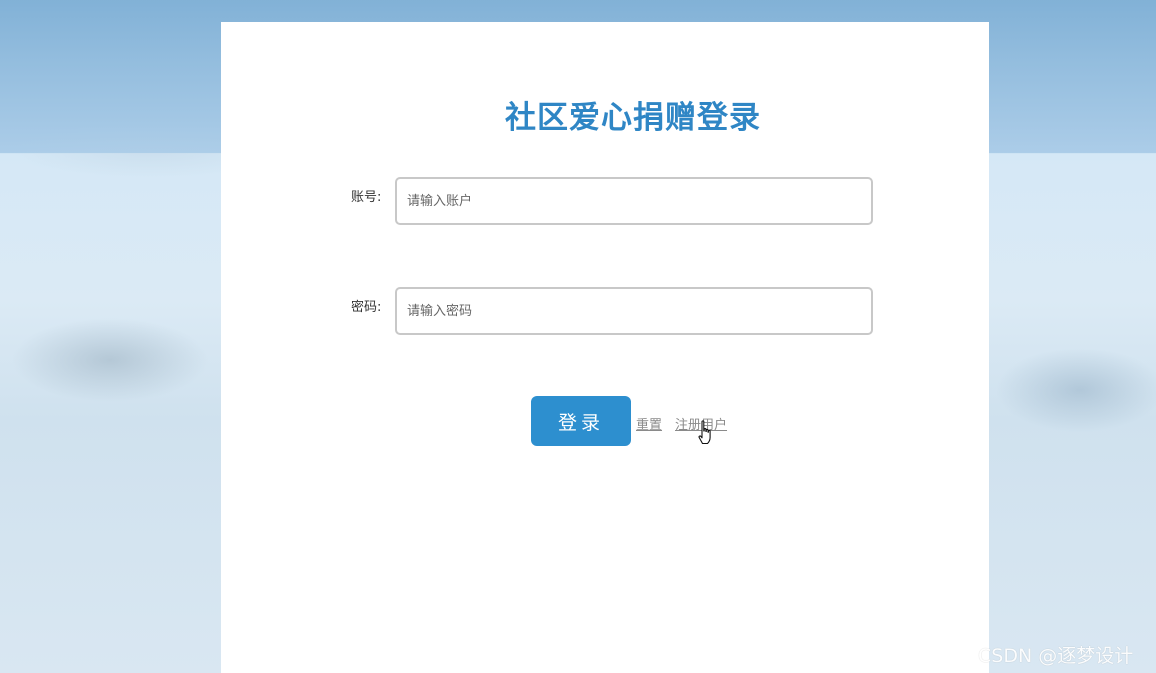  Describe the element at coordinates (704, 432) in the screenshot. I see `hand-pointer-icon` at that location.